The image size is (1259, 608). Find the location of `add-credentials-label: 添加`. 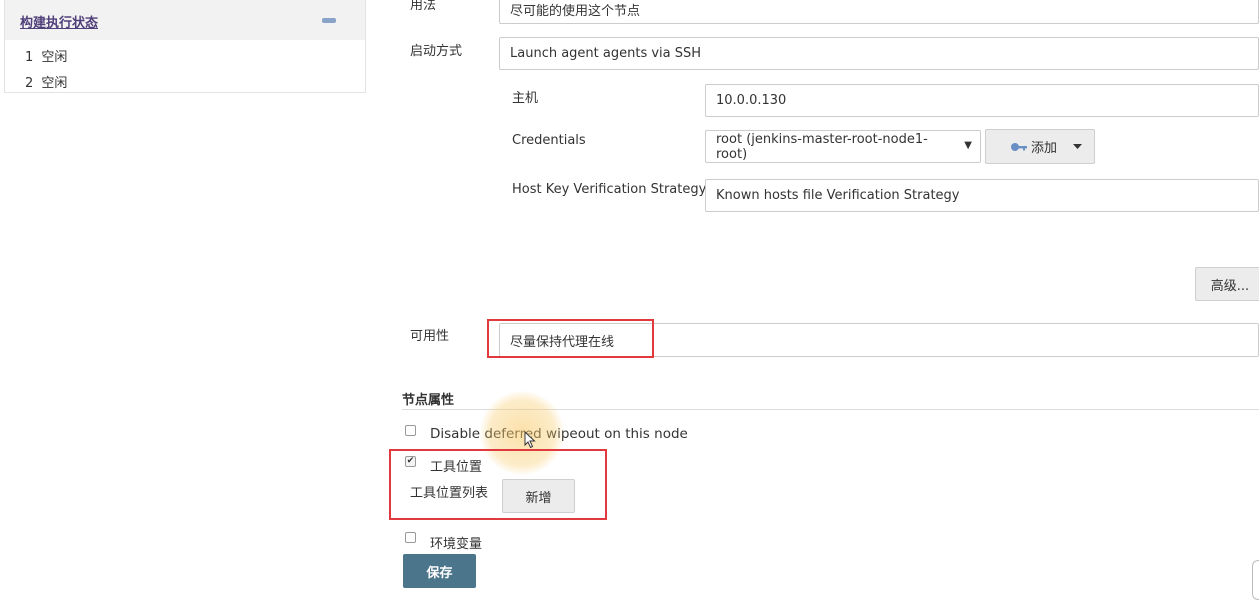

add-credentials-label: 添加 is located at coordinates (1044, 148).